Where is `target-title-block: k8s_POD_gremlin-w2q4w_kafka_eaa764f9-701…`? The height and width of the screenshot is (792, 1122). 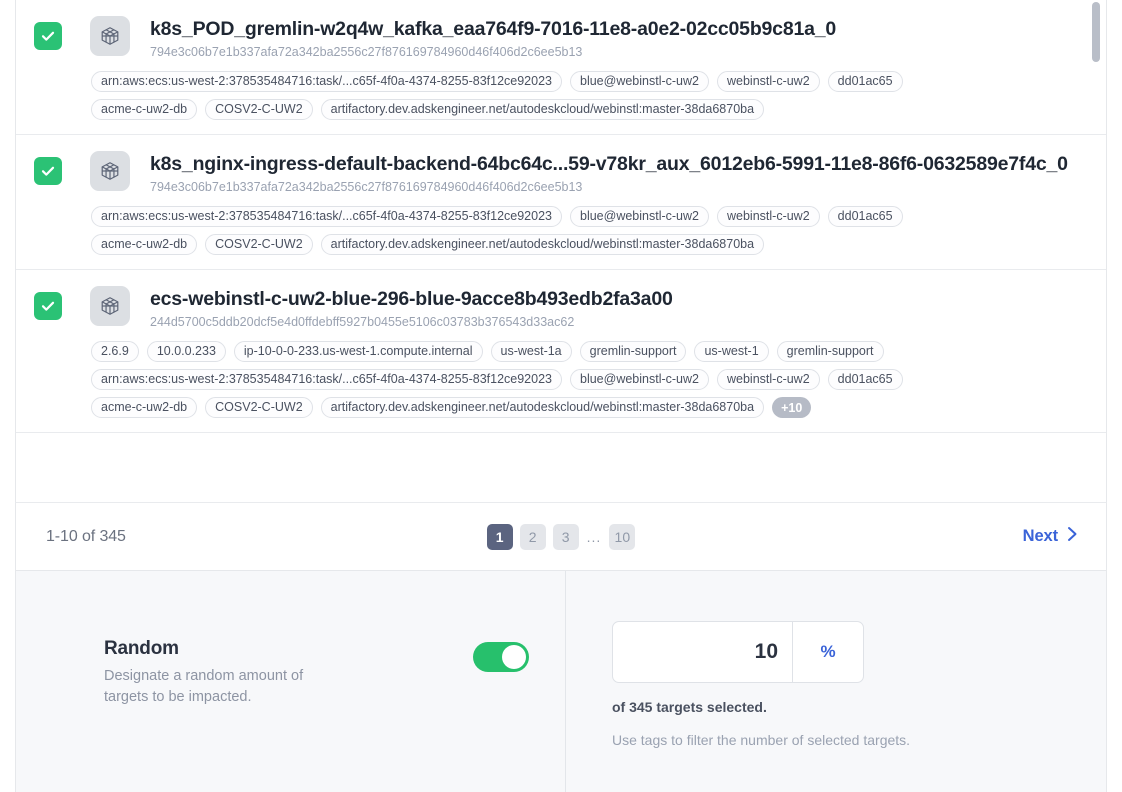 target-title-block: k8s_POD_gremlin-w2q4w_kafka_eaa764f9-701… is located at coordinates (493, 38).